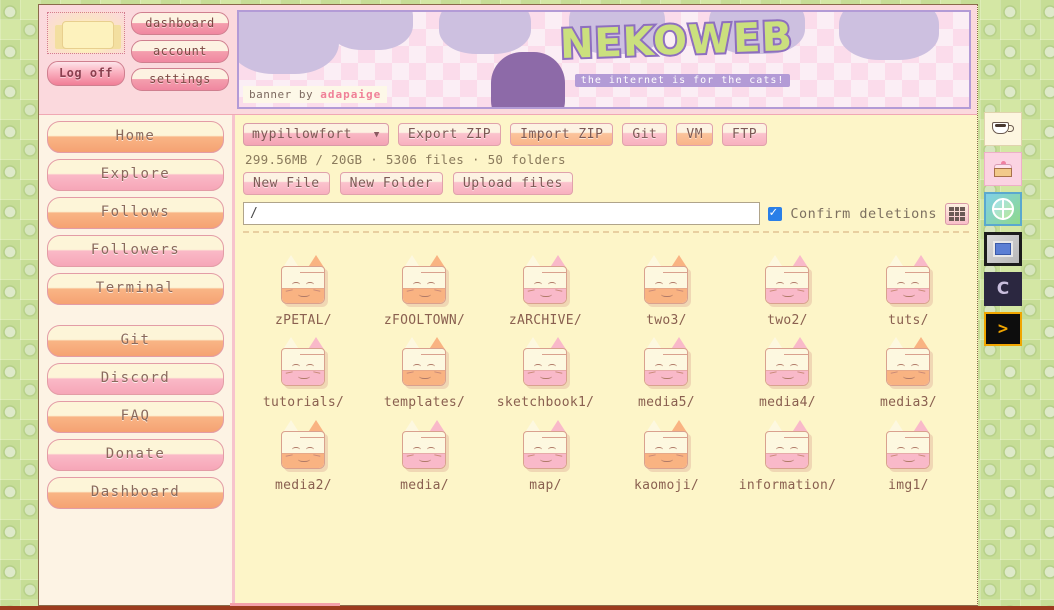 The height and width of the screenshot is (610, 1054). I want to click on file-grid-item: zPETAL/, so click(303, 292).